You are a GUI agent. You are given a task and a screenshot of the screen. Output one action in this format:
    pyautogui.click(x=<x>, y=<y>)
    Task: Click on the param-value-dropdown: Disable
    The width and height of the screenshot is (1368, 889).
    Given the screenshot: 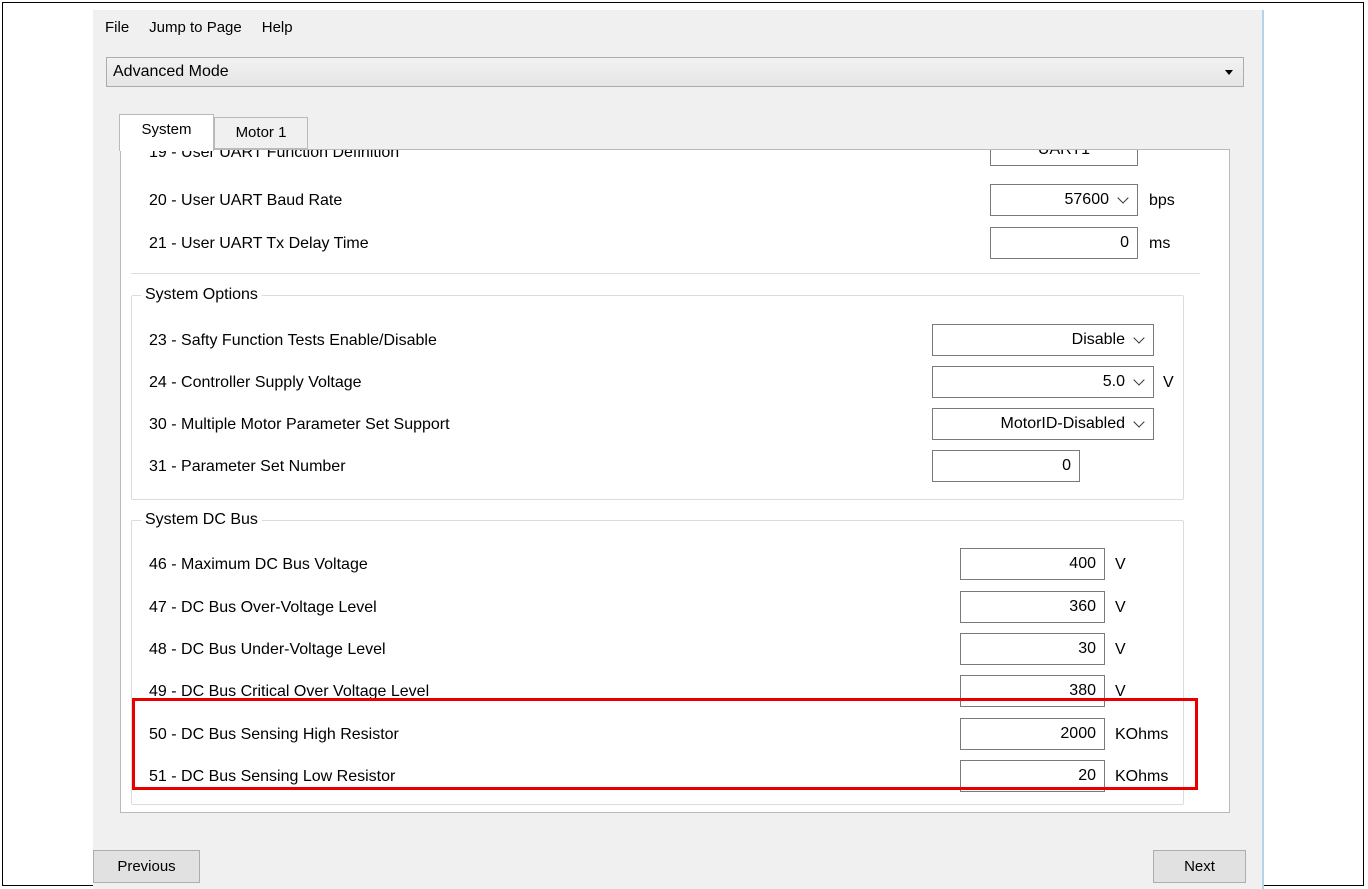 What is the action you would take?
    pyautogui.click(x=1043, y=340)
    